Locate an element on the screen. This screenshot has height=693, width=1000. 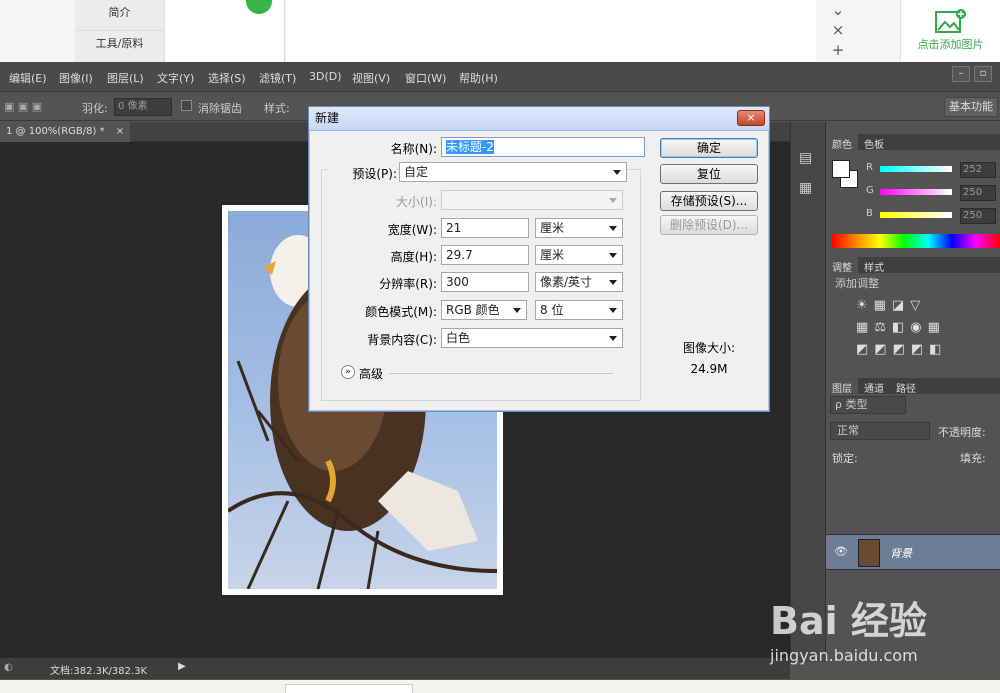
resolution-input: 300 is located at coordinates (485, 282).